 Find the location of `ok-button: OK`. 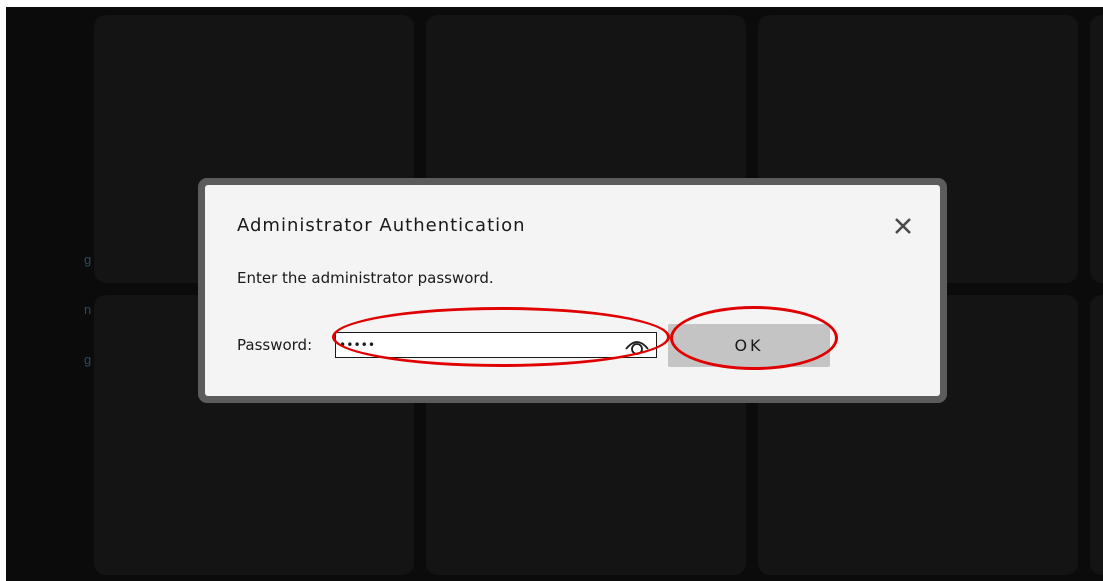

ok-button: OK is located at coordinates (749, 345).